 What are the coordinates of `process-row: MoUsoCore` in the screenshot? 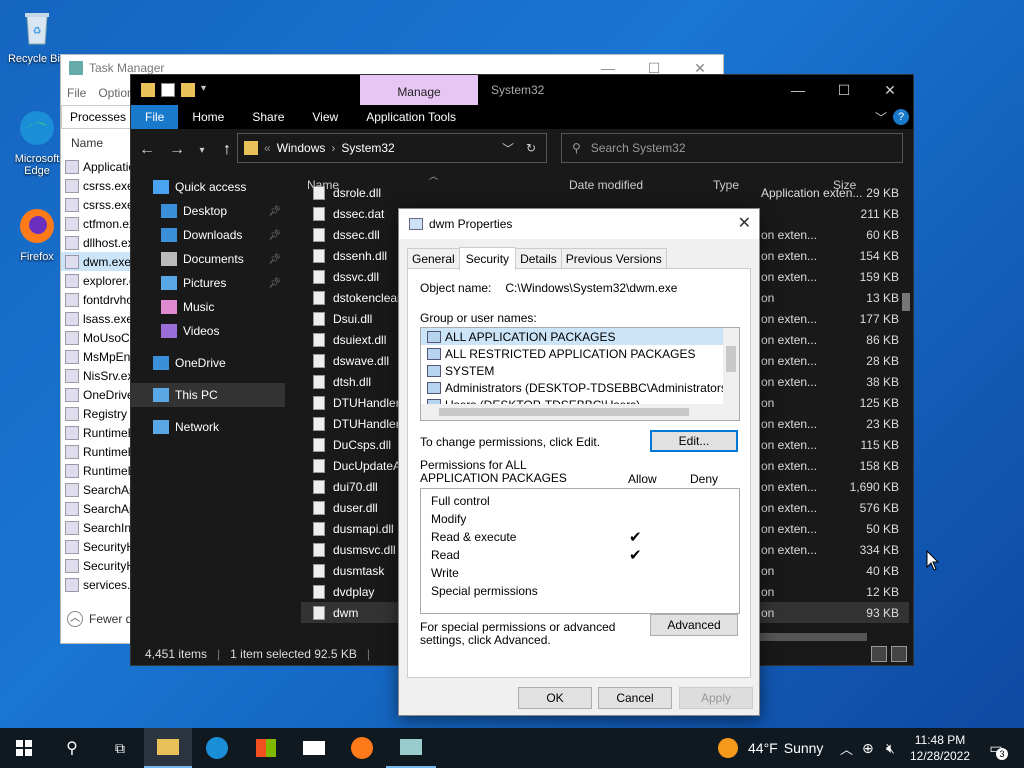 It's located at (96, 337).